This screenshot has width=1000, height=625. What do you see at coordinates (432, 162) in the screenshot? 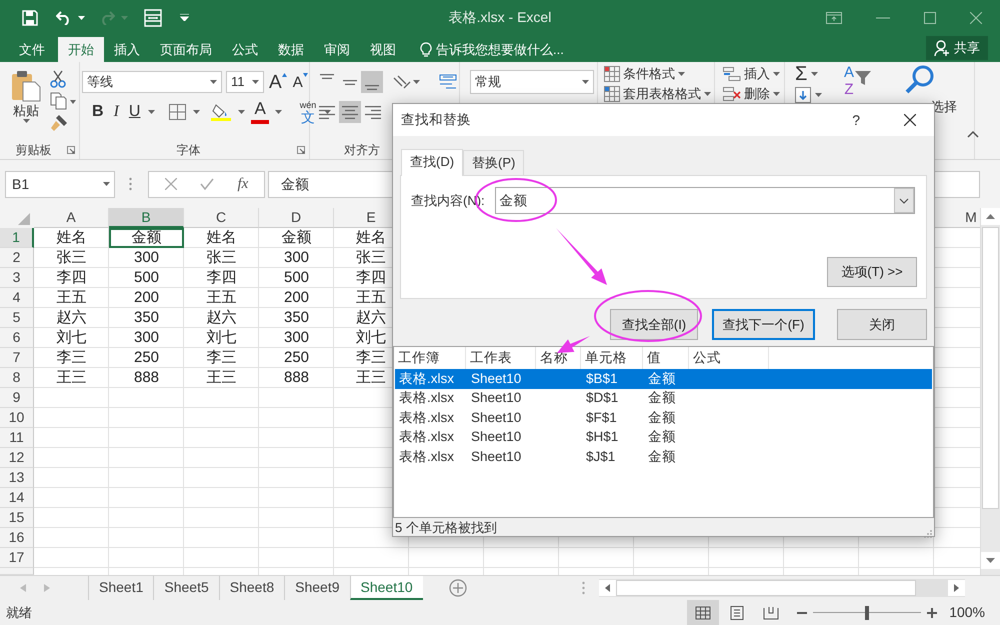
I see `dialog-tab: 查找(D)` at bounding box center [432, 162].